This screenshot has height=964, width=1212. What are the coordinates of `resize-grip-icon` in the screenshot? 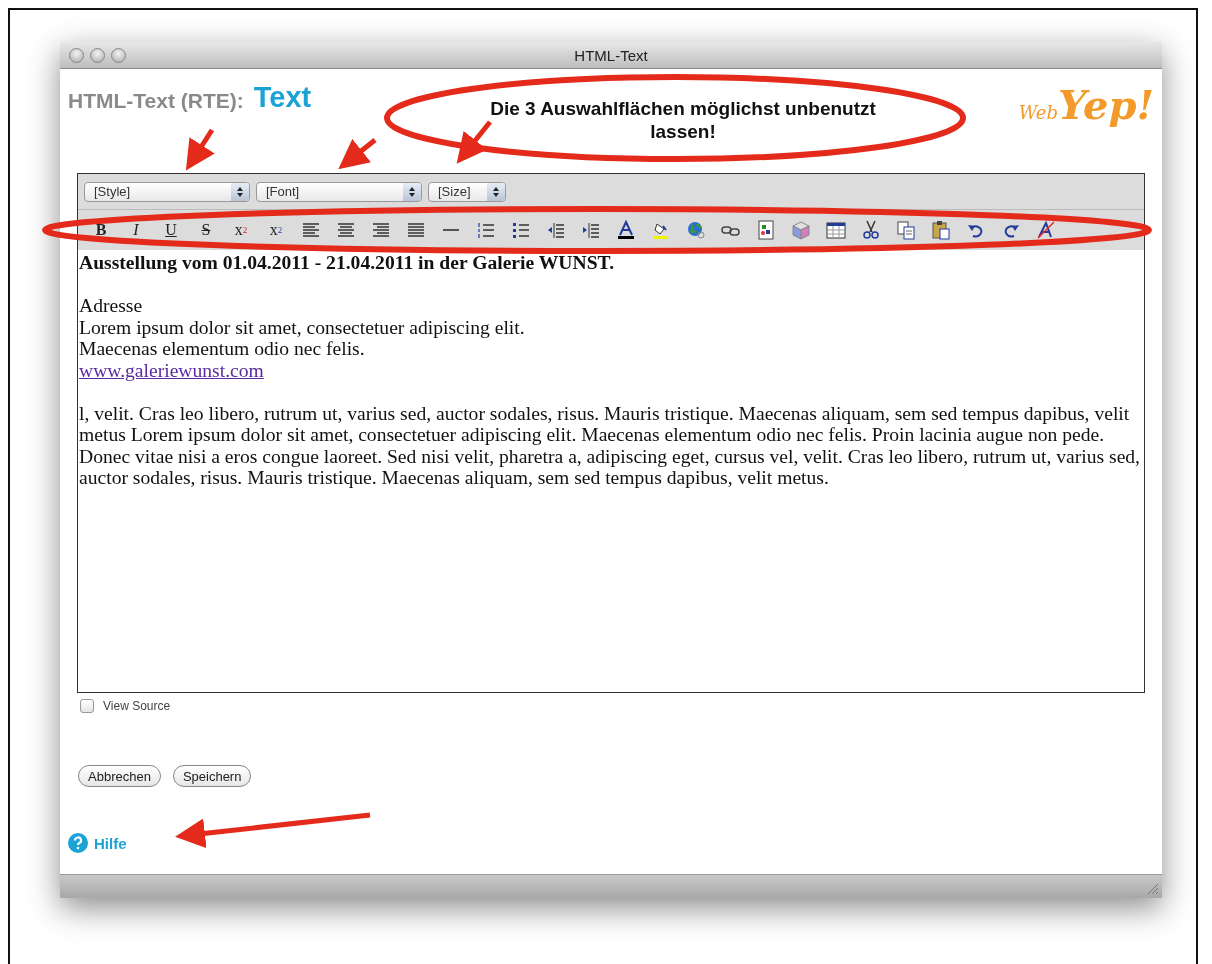 It's located at (1153, 889).